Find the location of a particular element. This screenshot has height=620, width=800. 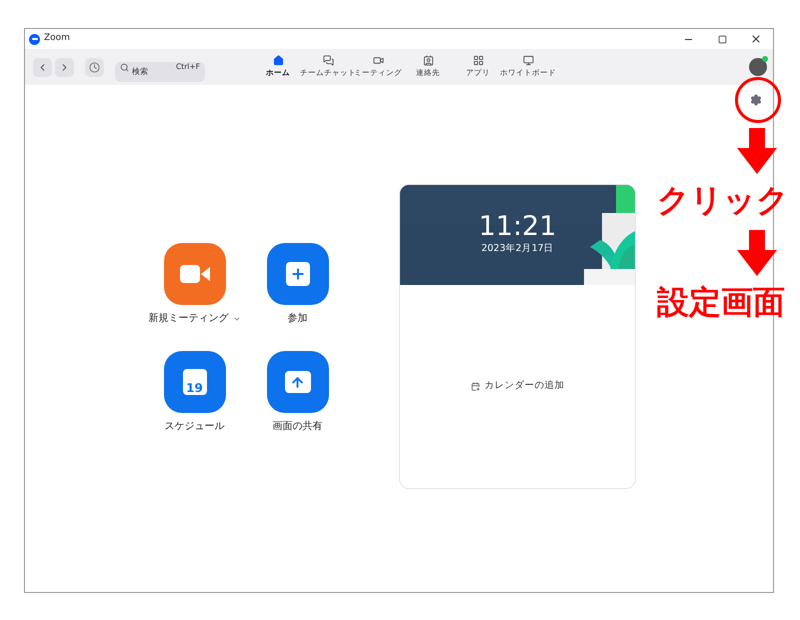

back-button is located at coordinates (42, 67).